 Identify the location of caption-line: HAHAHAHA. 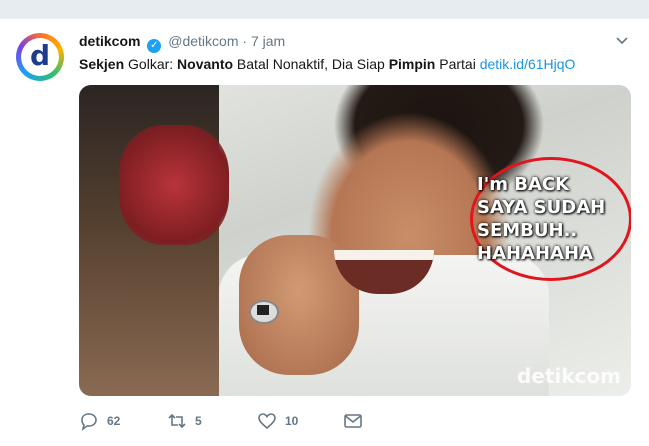
(535, 253).